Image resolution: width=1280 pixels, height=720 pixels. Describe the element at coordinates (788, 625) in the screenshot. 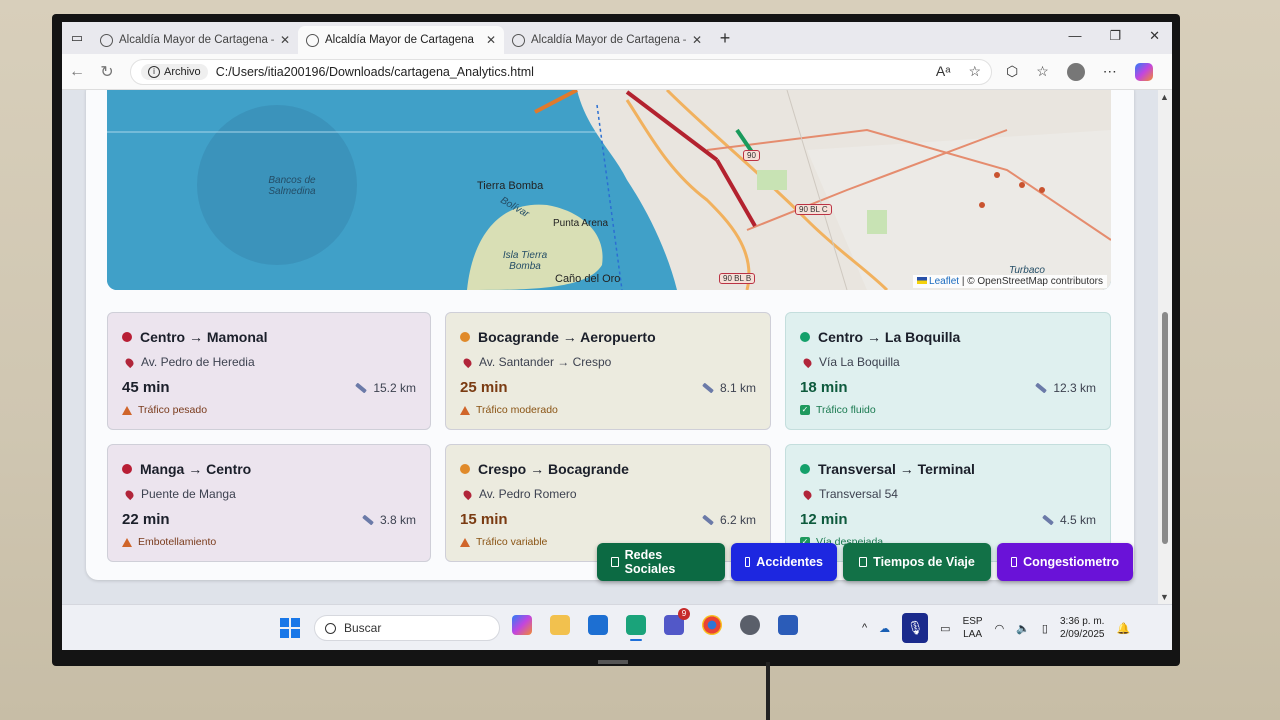

I see `word-icon` at that location.